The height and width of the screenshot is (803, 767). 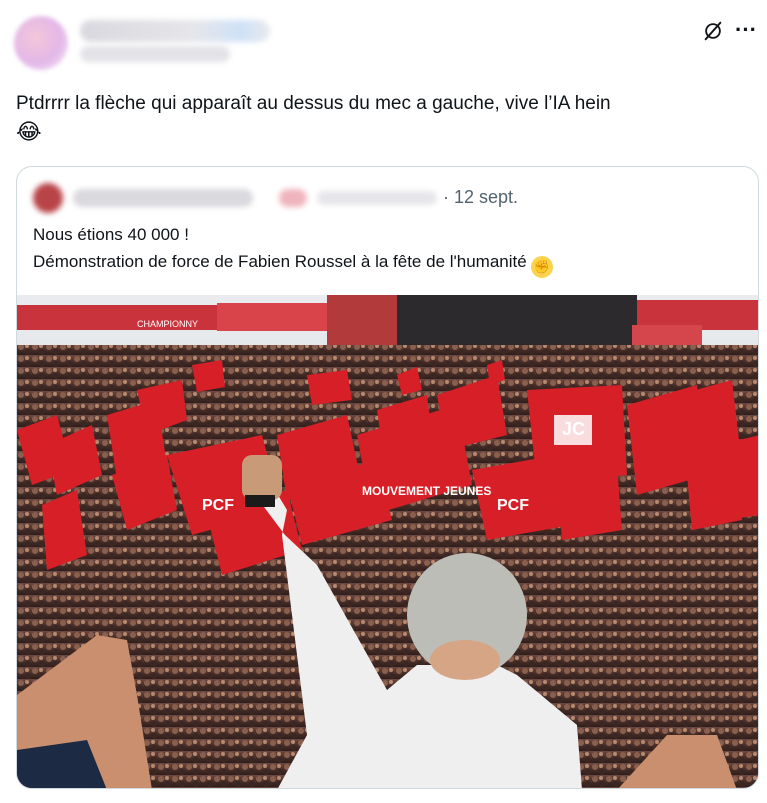 I want to click on quoted-avatar, so click(x=48, y=198).